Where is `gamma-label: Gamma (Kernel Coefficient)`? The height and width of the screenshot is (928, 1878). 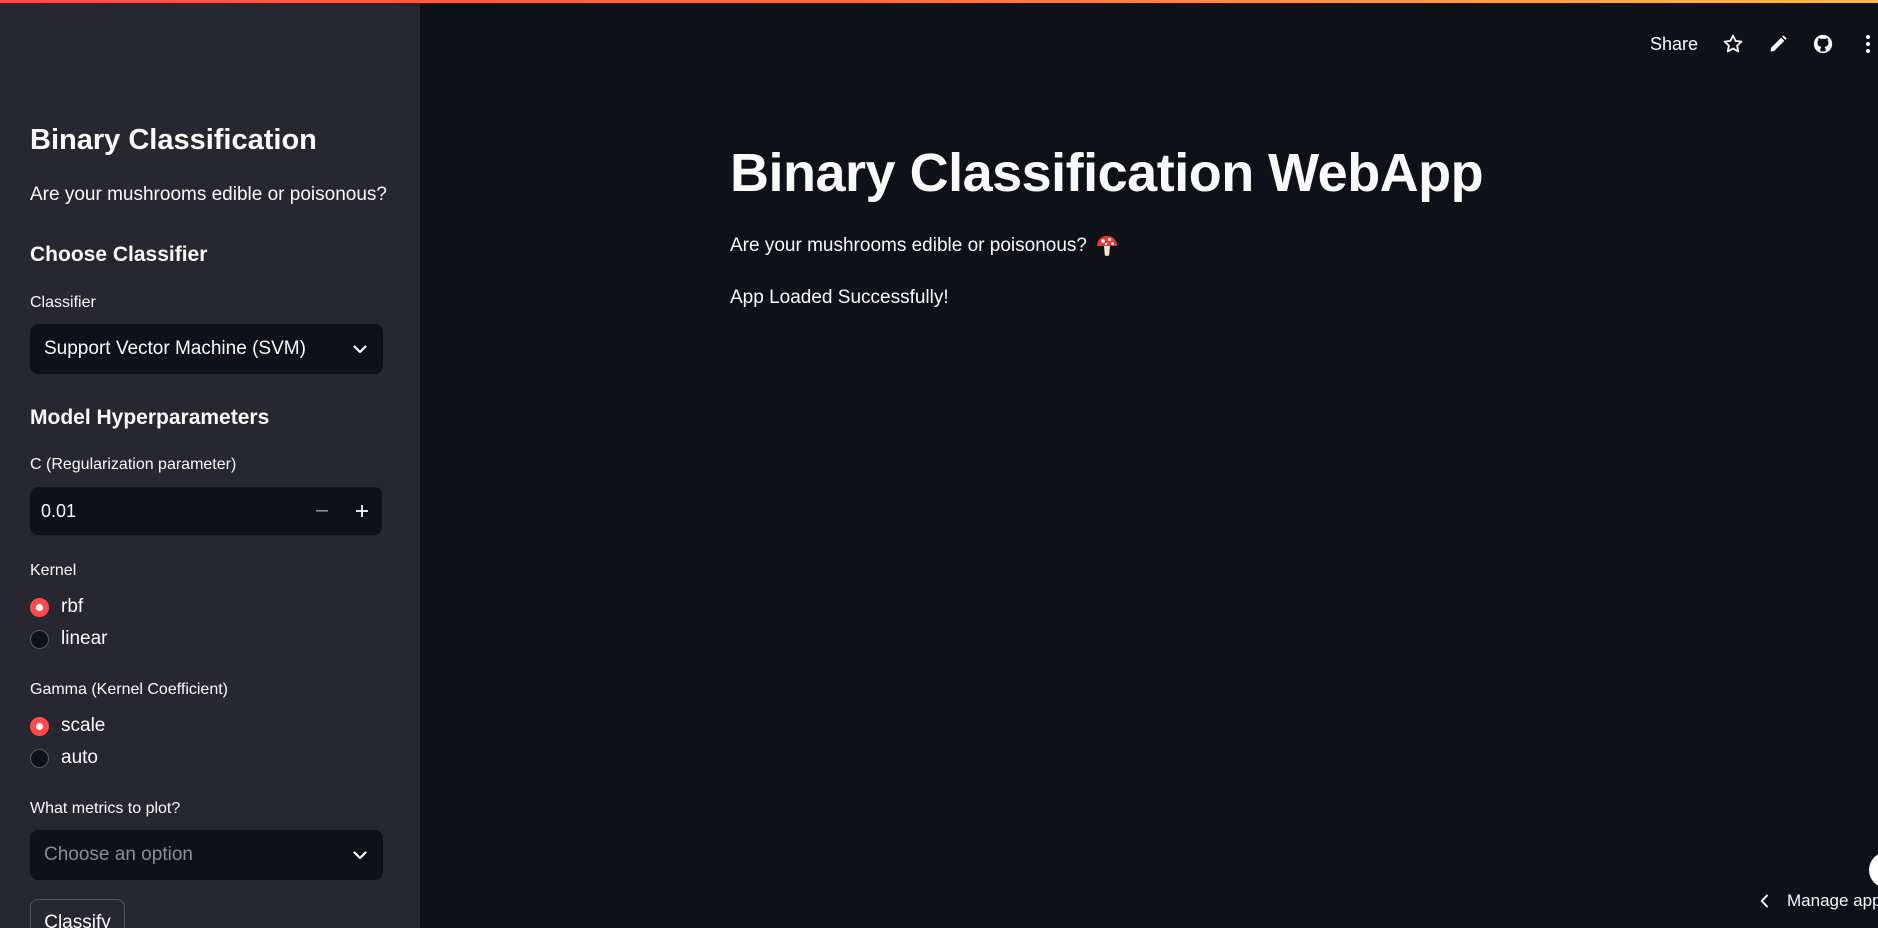 gamma-label: Gamma (Kernel Coefficient) is located at coordinates (129, 689).